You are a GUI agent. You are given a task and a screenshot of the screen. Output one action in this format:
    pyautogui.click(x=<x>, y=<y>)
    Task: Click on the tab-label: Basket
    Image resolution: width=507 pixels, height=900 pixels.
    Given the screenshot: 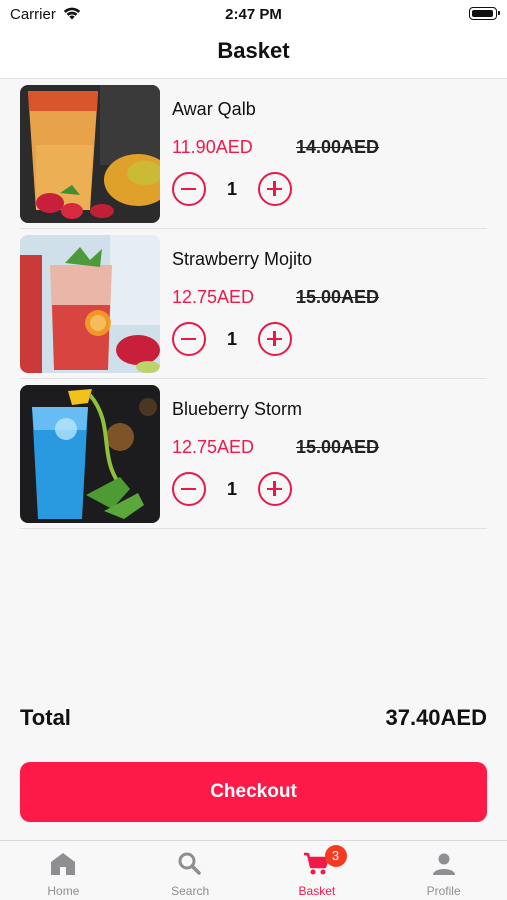 What is the action you would take?
    pyautogui.click(x=317, y=891)
    